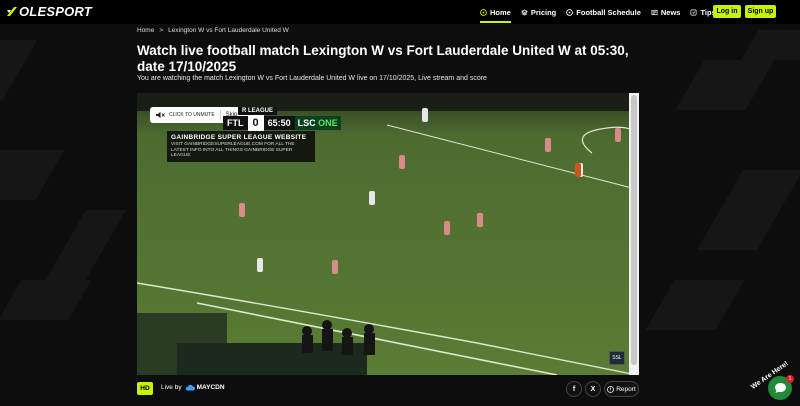  I want to click on report-button: Report, so click(621, 389).